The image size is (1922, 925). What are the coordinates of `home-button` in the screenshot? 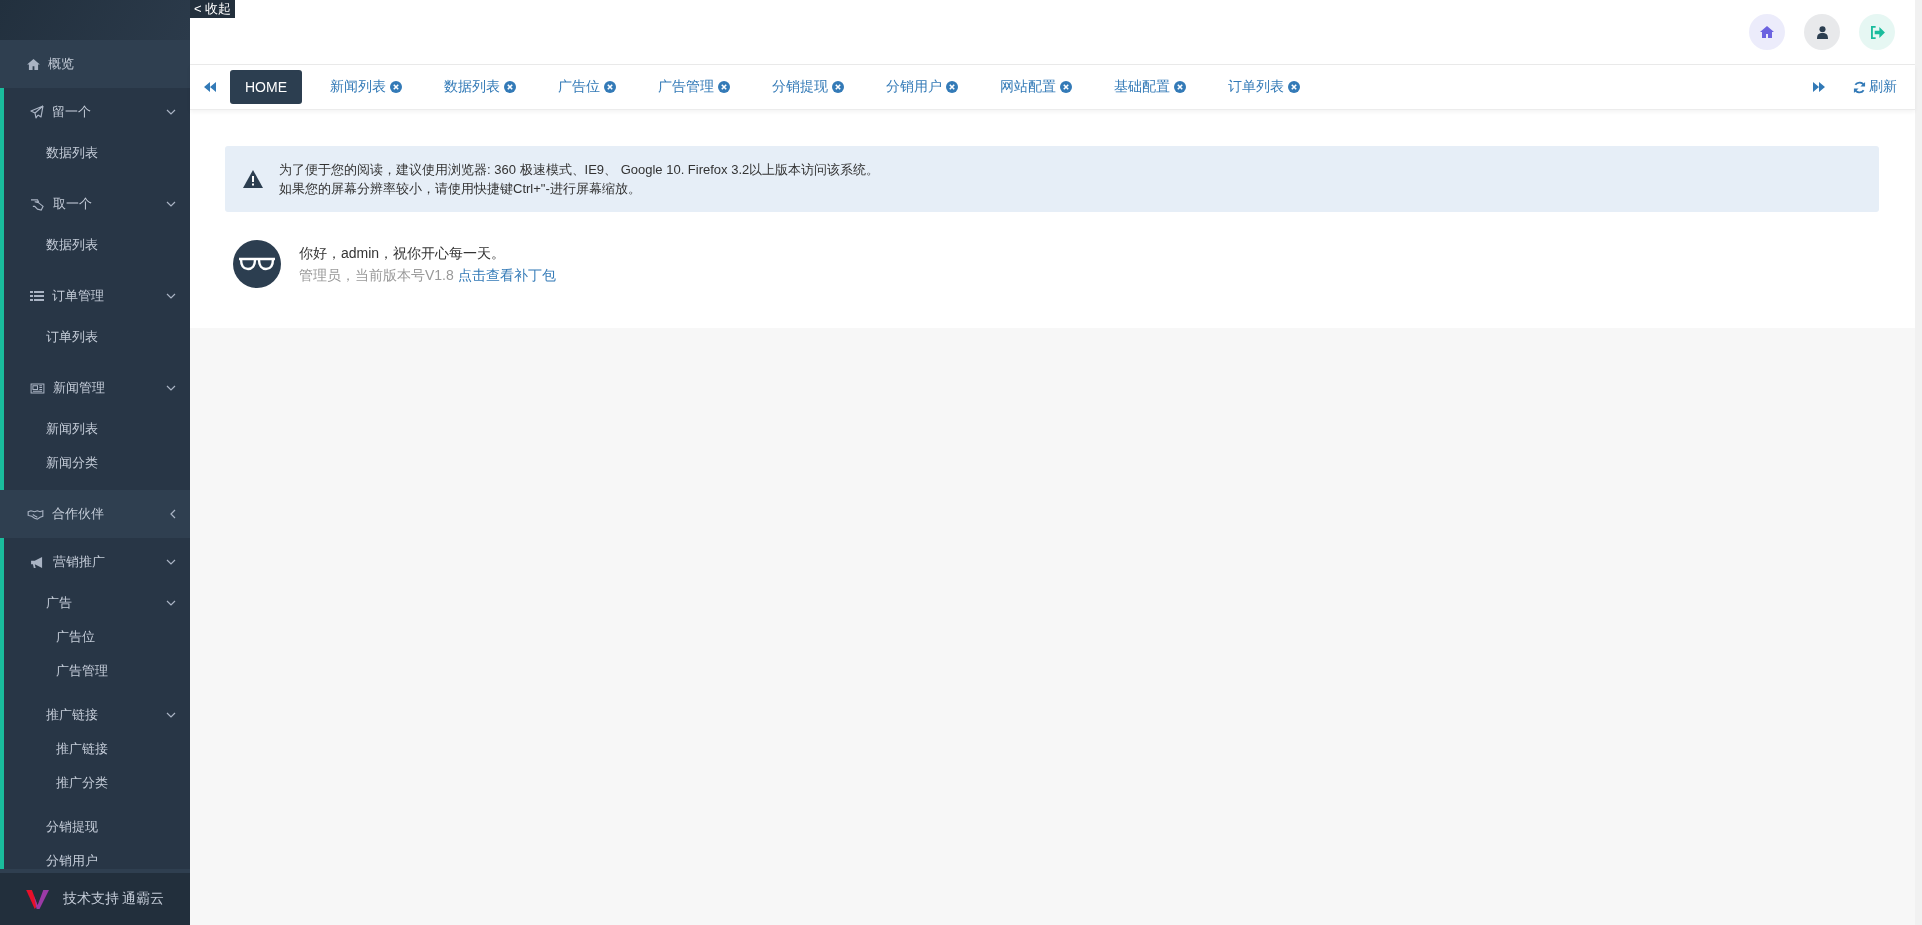 It's located at (1767, 32).